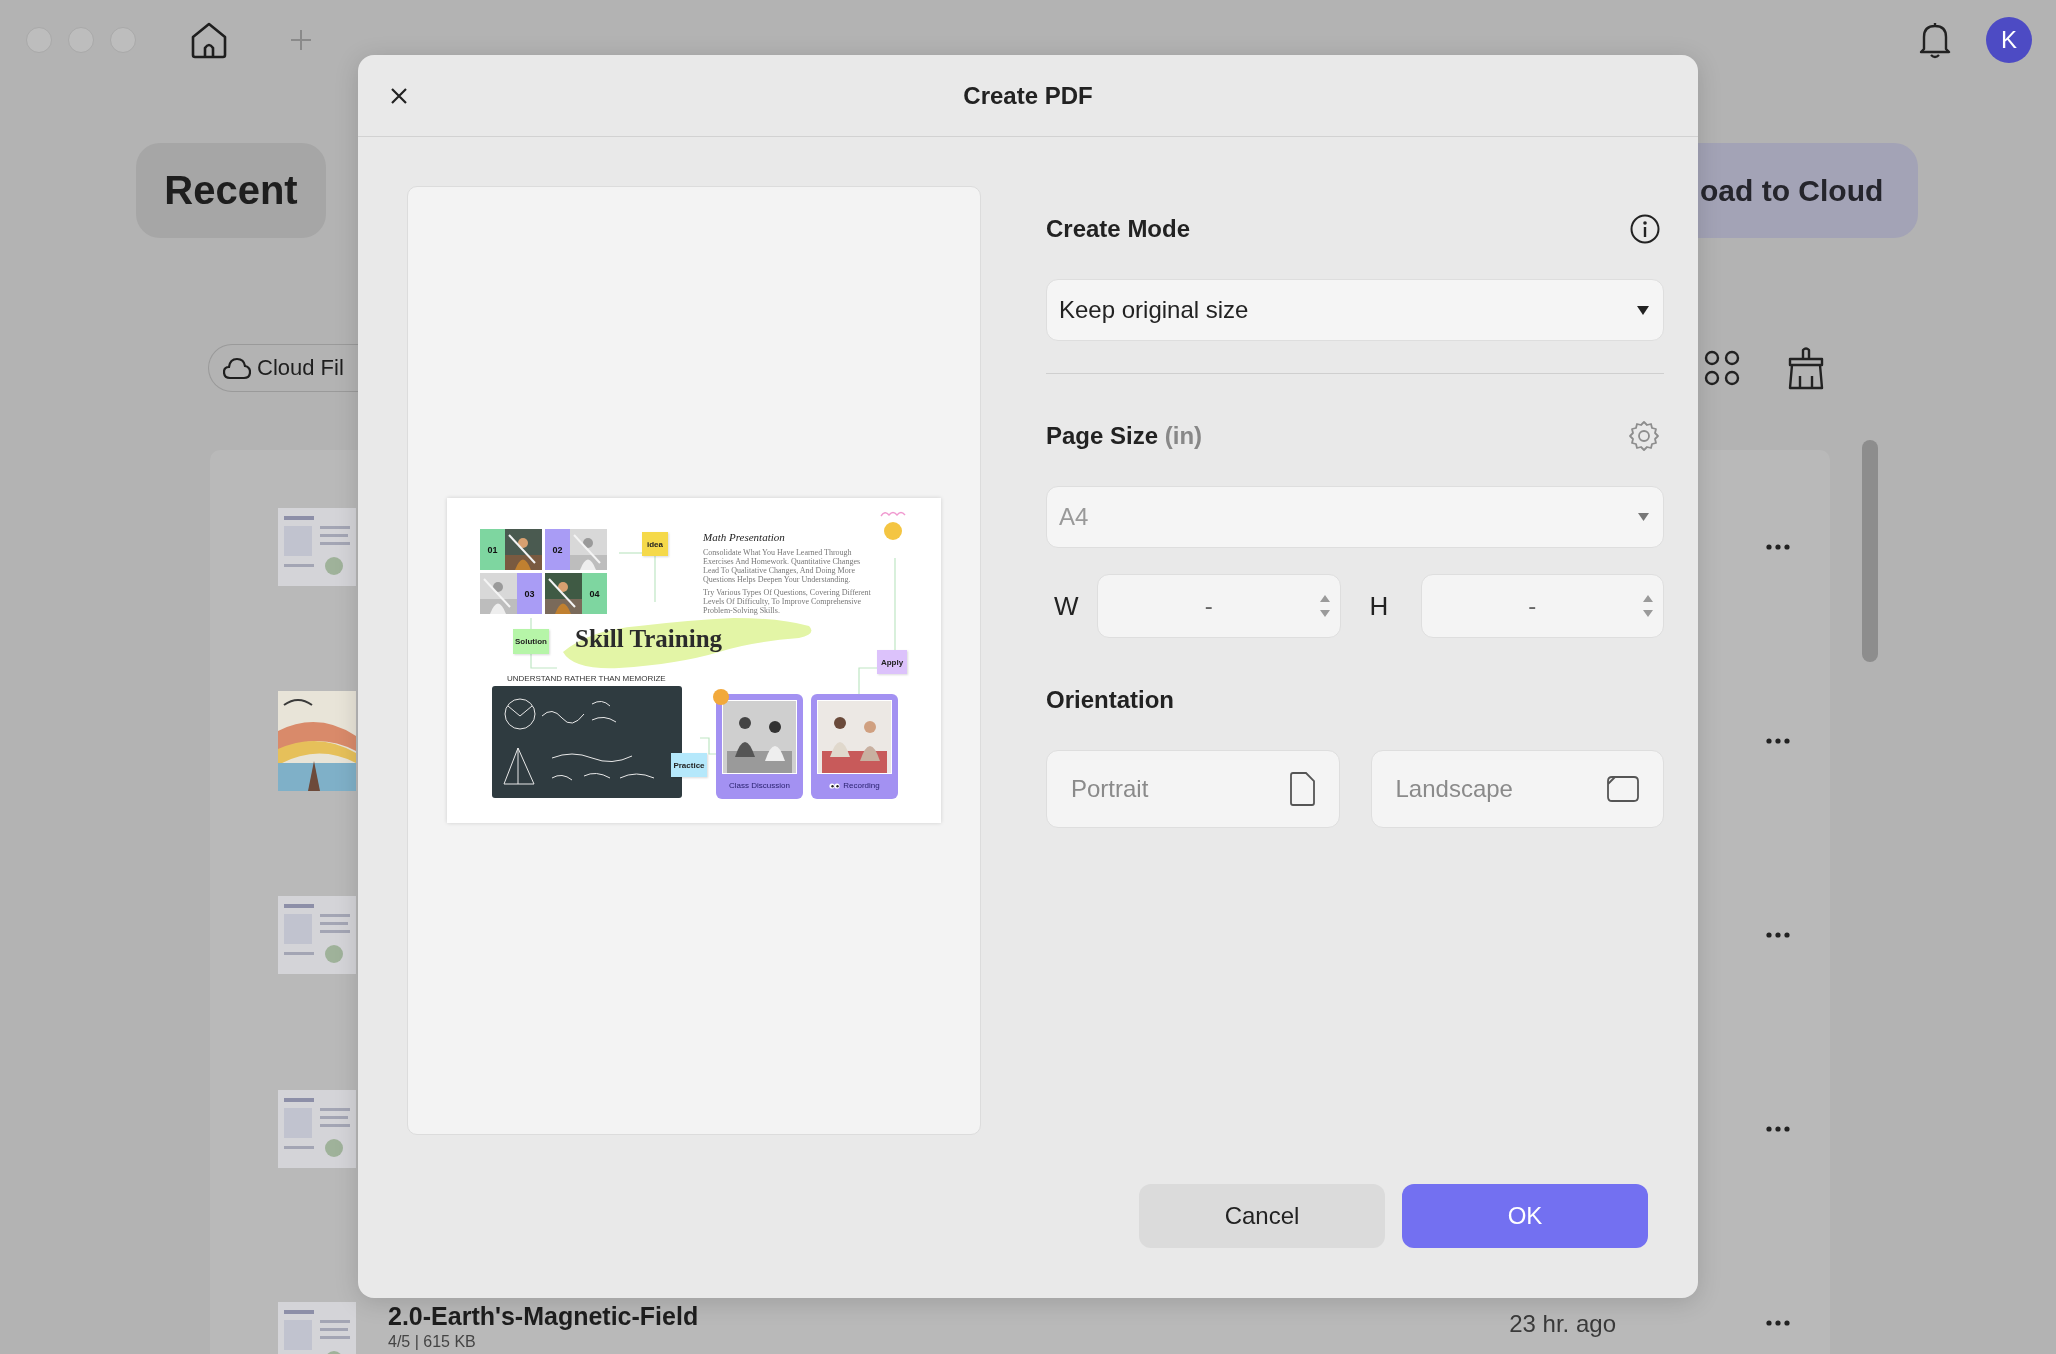 This screenshot has width=2056, height=1354. Describe the element at coordinates (557, 549) in the screenshot. I see `tile-number: 02` at that location.